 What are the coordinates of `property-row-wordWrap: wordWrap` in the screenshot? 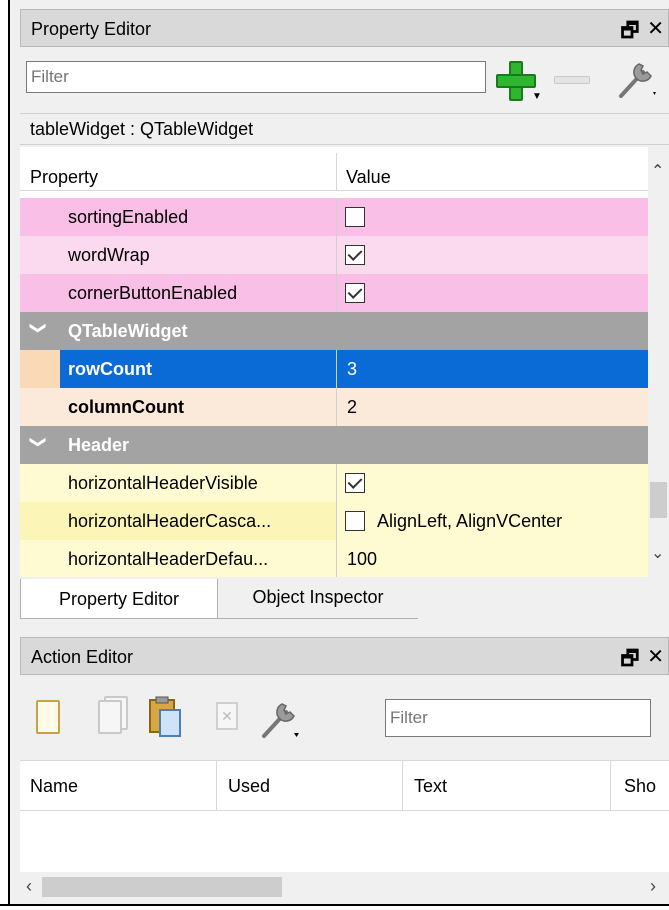 It's located at (334, 255).